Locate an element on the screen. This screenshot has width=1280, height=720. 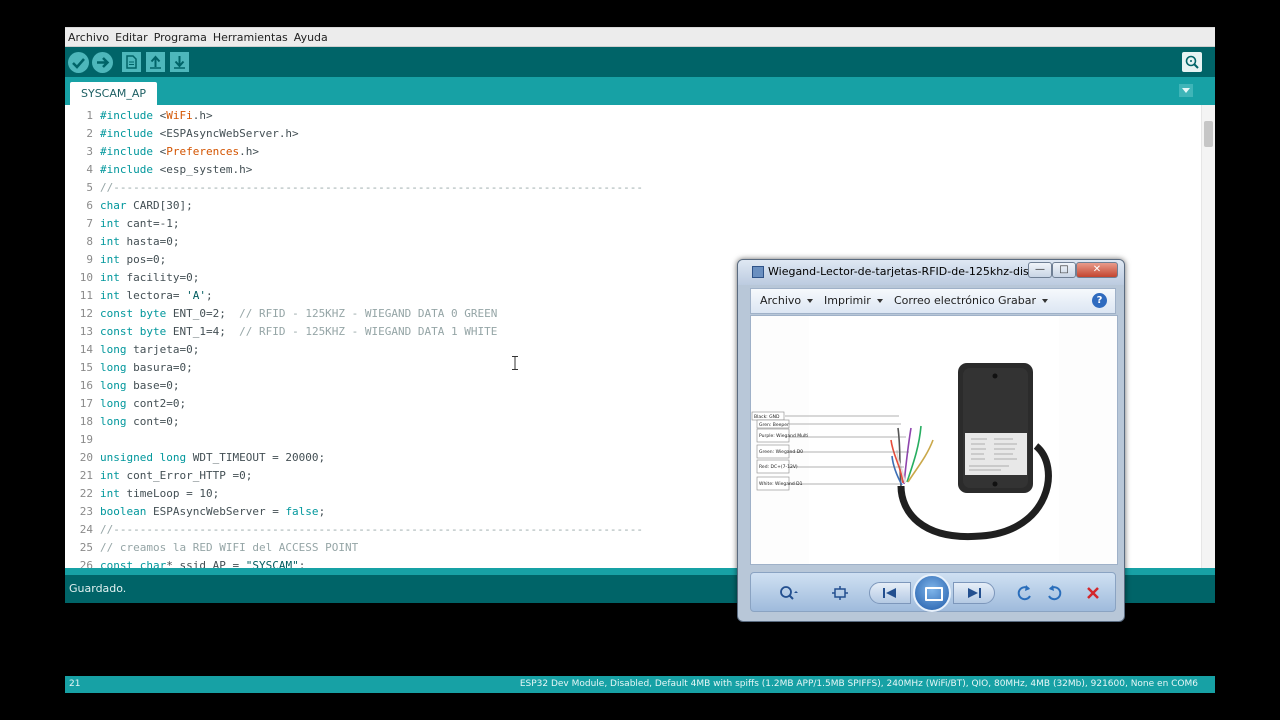
code-line: int cant=-1; is located at coordinates (139, 224).